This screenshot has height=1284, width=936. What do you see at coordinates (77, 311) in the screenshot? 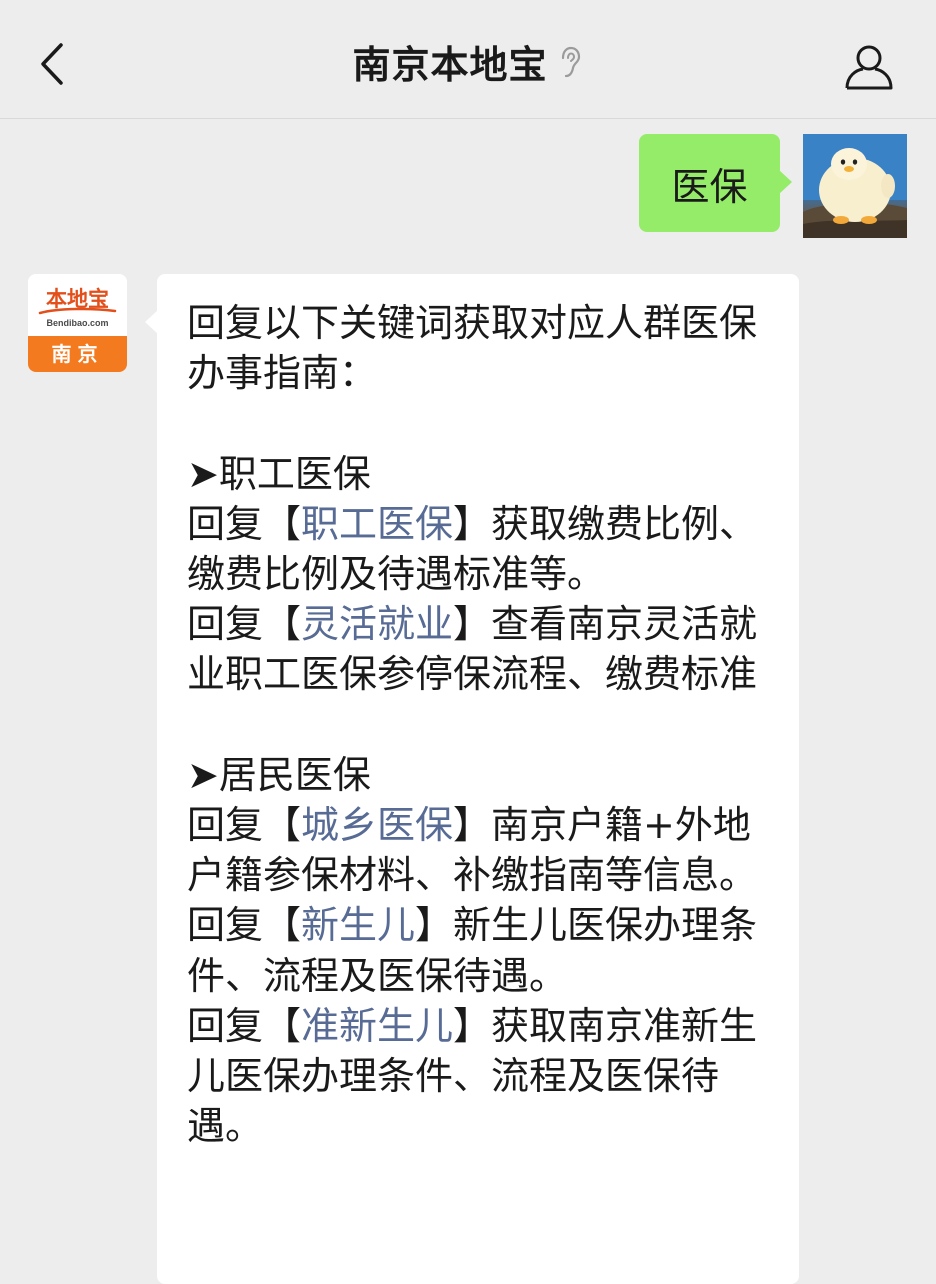
I see `swoosh-icon` at bounding box center [77, 311].